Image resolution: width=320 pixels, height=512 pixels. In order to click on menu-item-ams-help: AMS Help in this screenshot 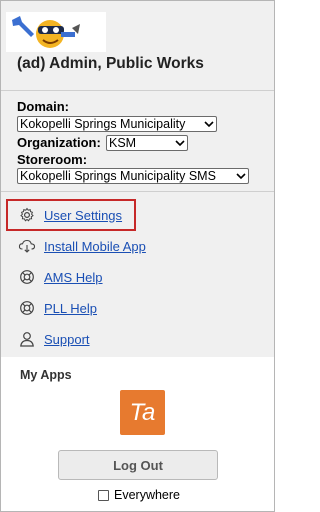, I will do `click(60, 277)`.